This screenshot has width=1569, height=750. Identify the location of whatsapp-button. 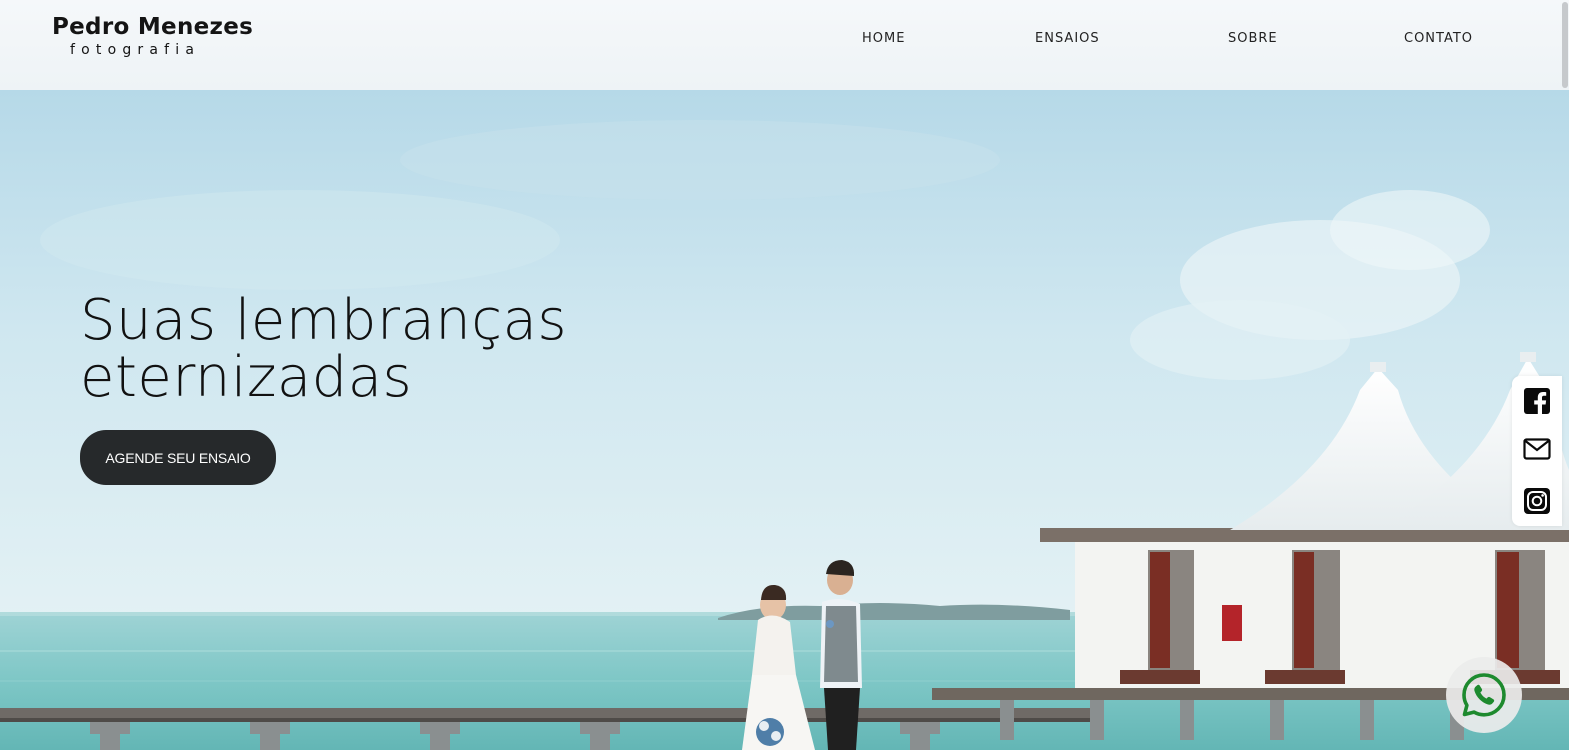
(1484, 695).